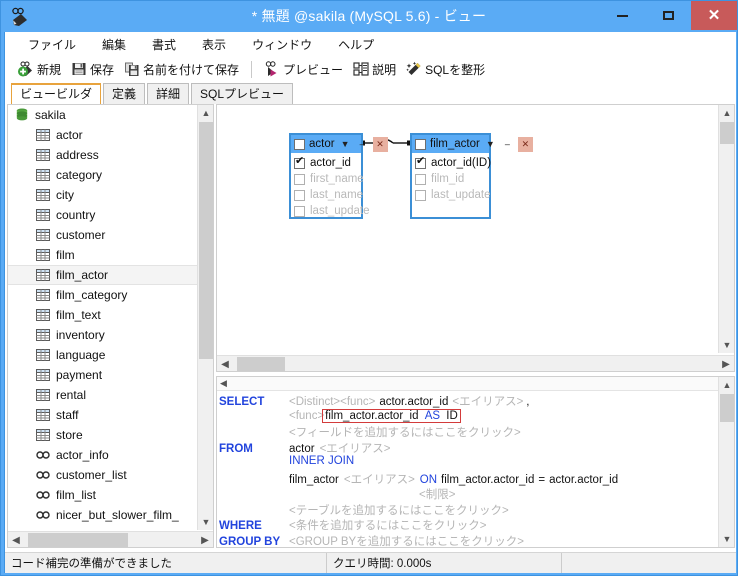 The width and height of the screenshot is (738, 576). What do you see at coordinates (445, 69) in the screenshot?
I see `format-sql-button: SQLを整形` at bounding box center [445, 69].